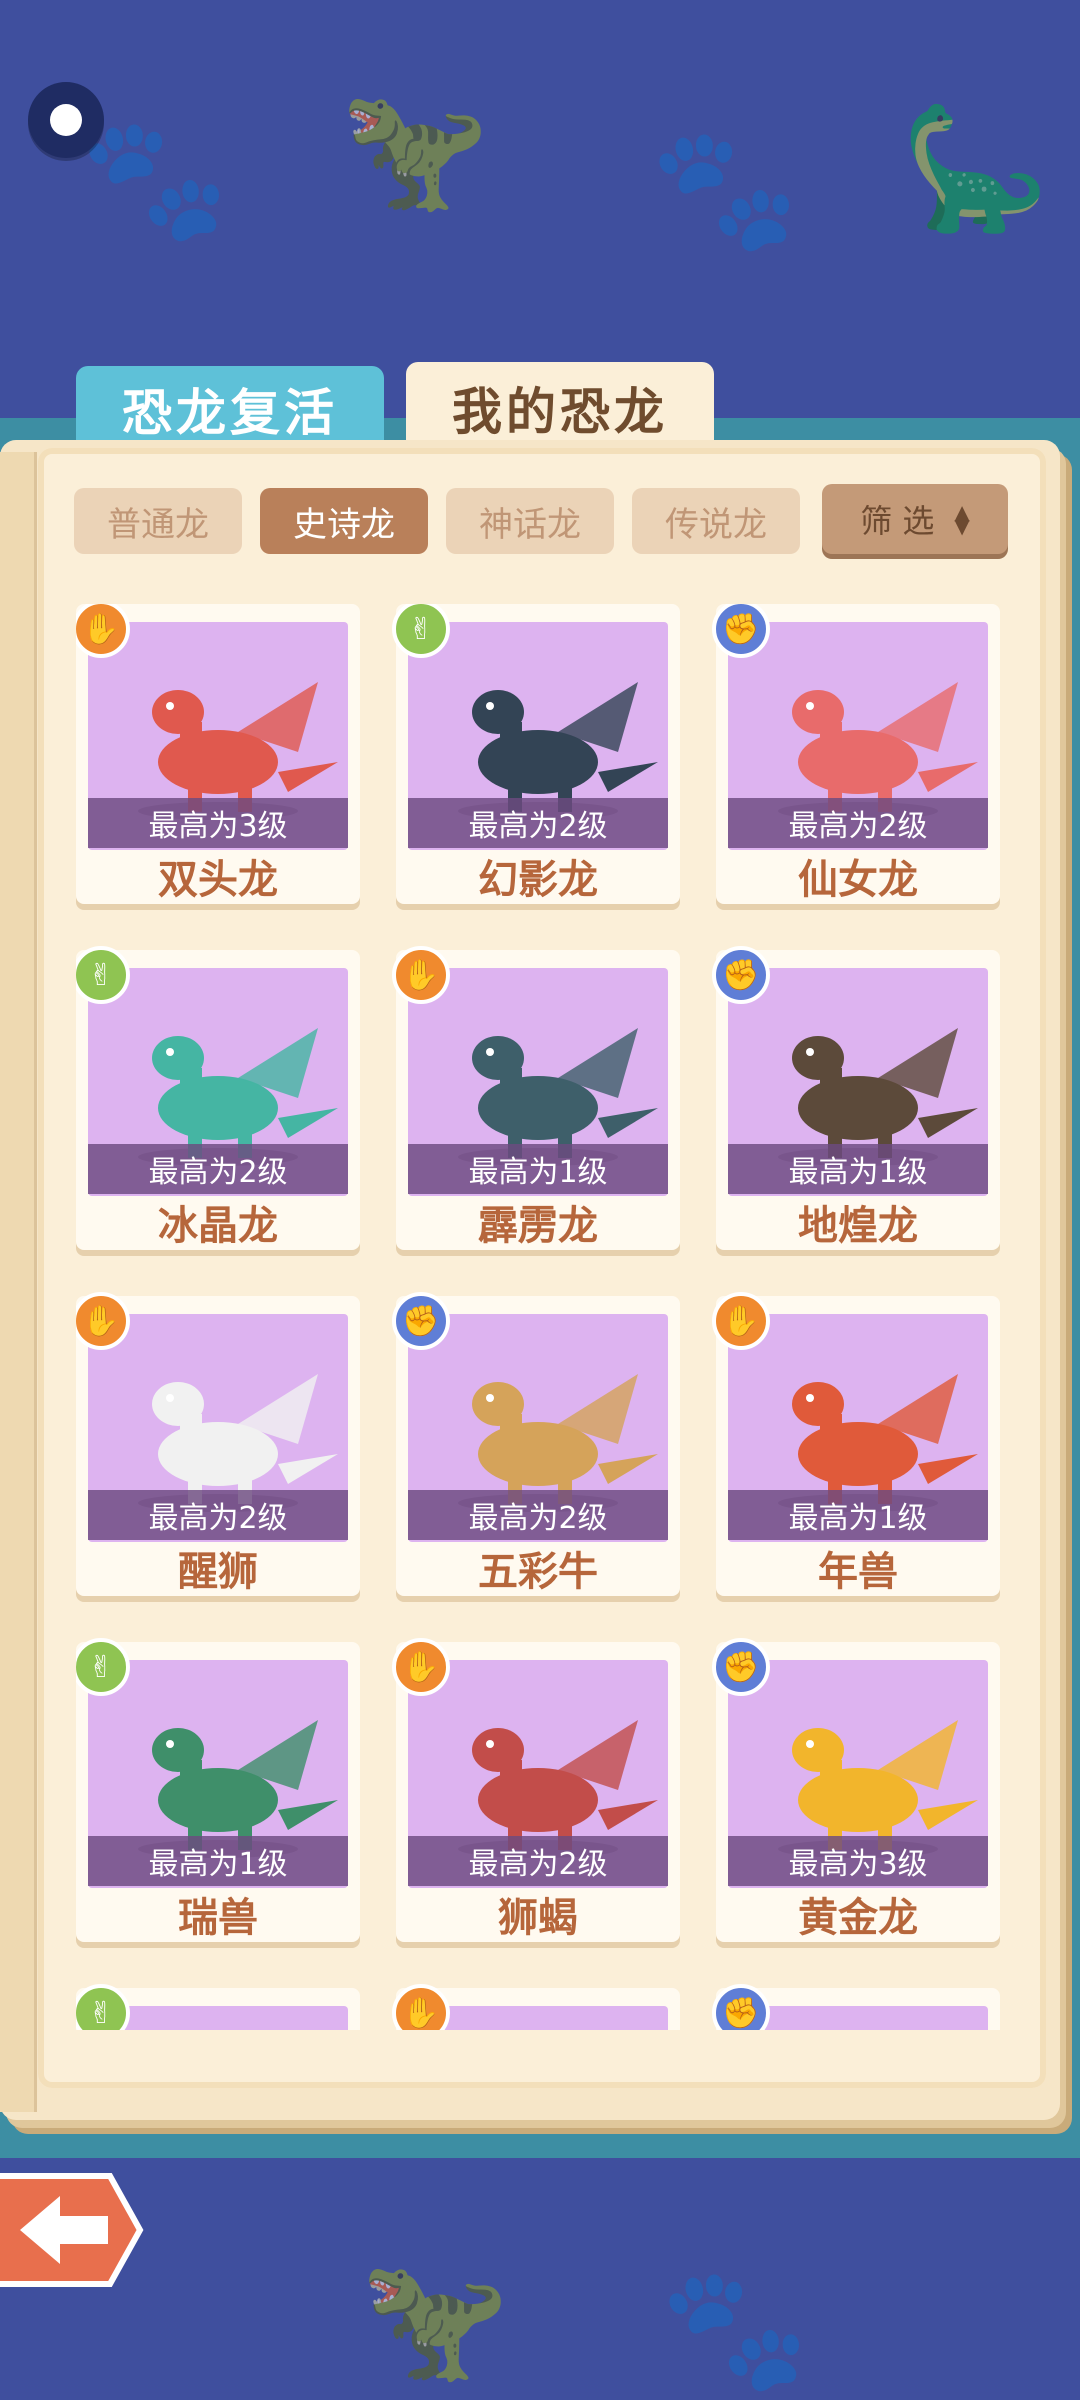 The image size is (1080, 2400). I want to click on category-tabs: 普通龙 史诗龙 神话龙 传说龙, so click(437, 521).